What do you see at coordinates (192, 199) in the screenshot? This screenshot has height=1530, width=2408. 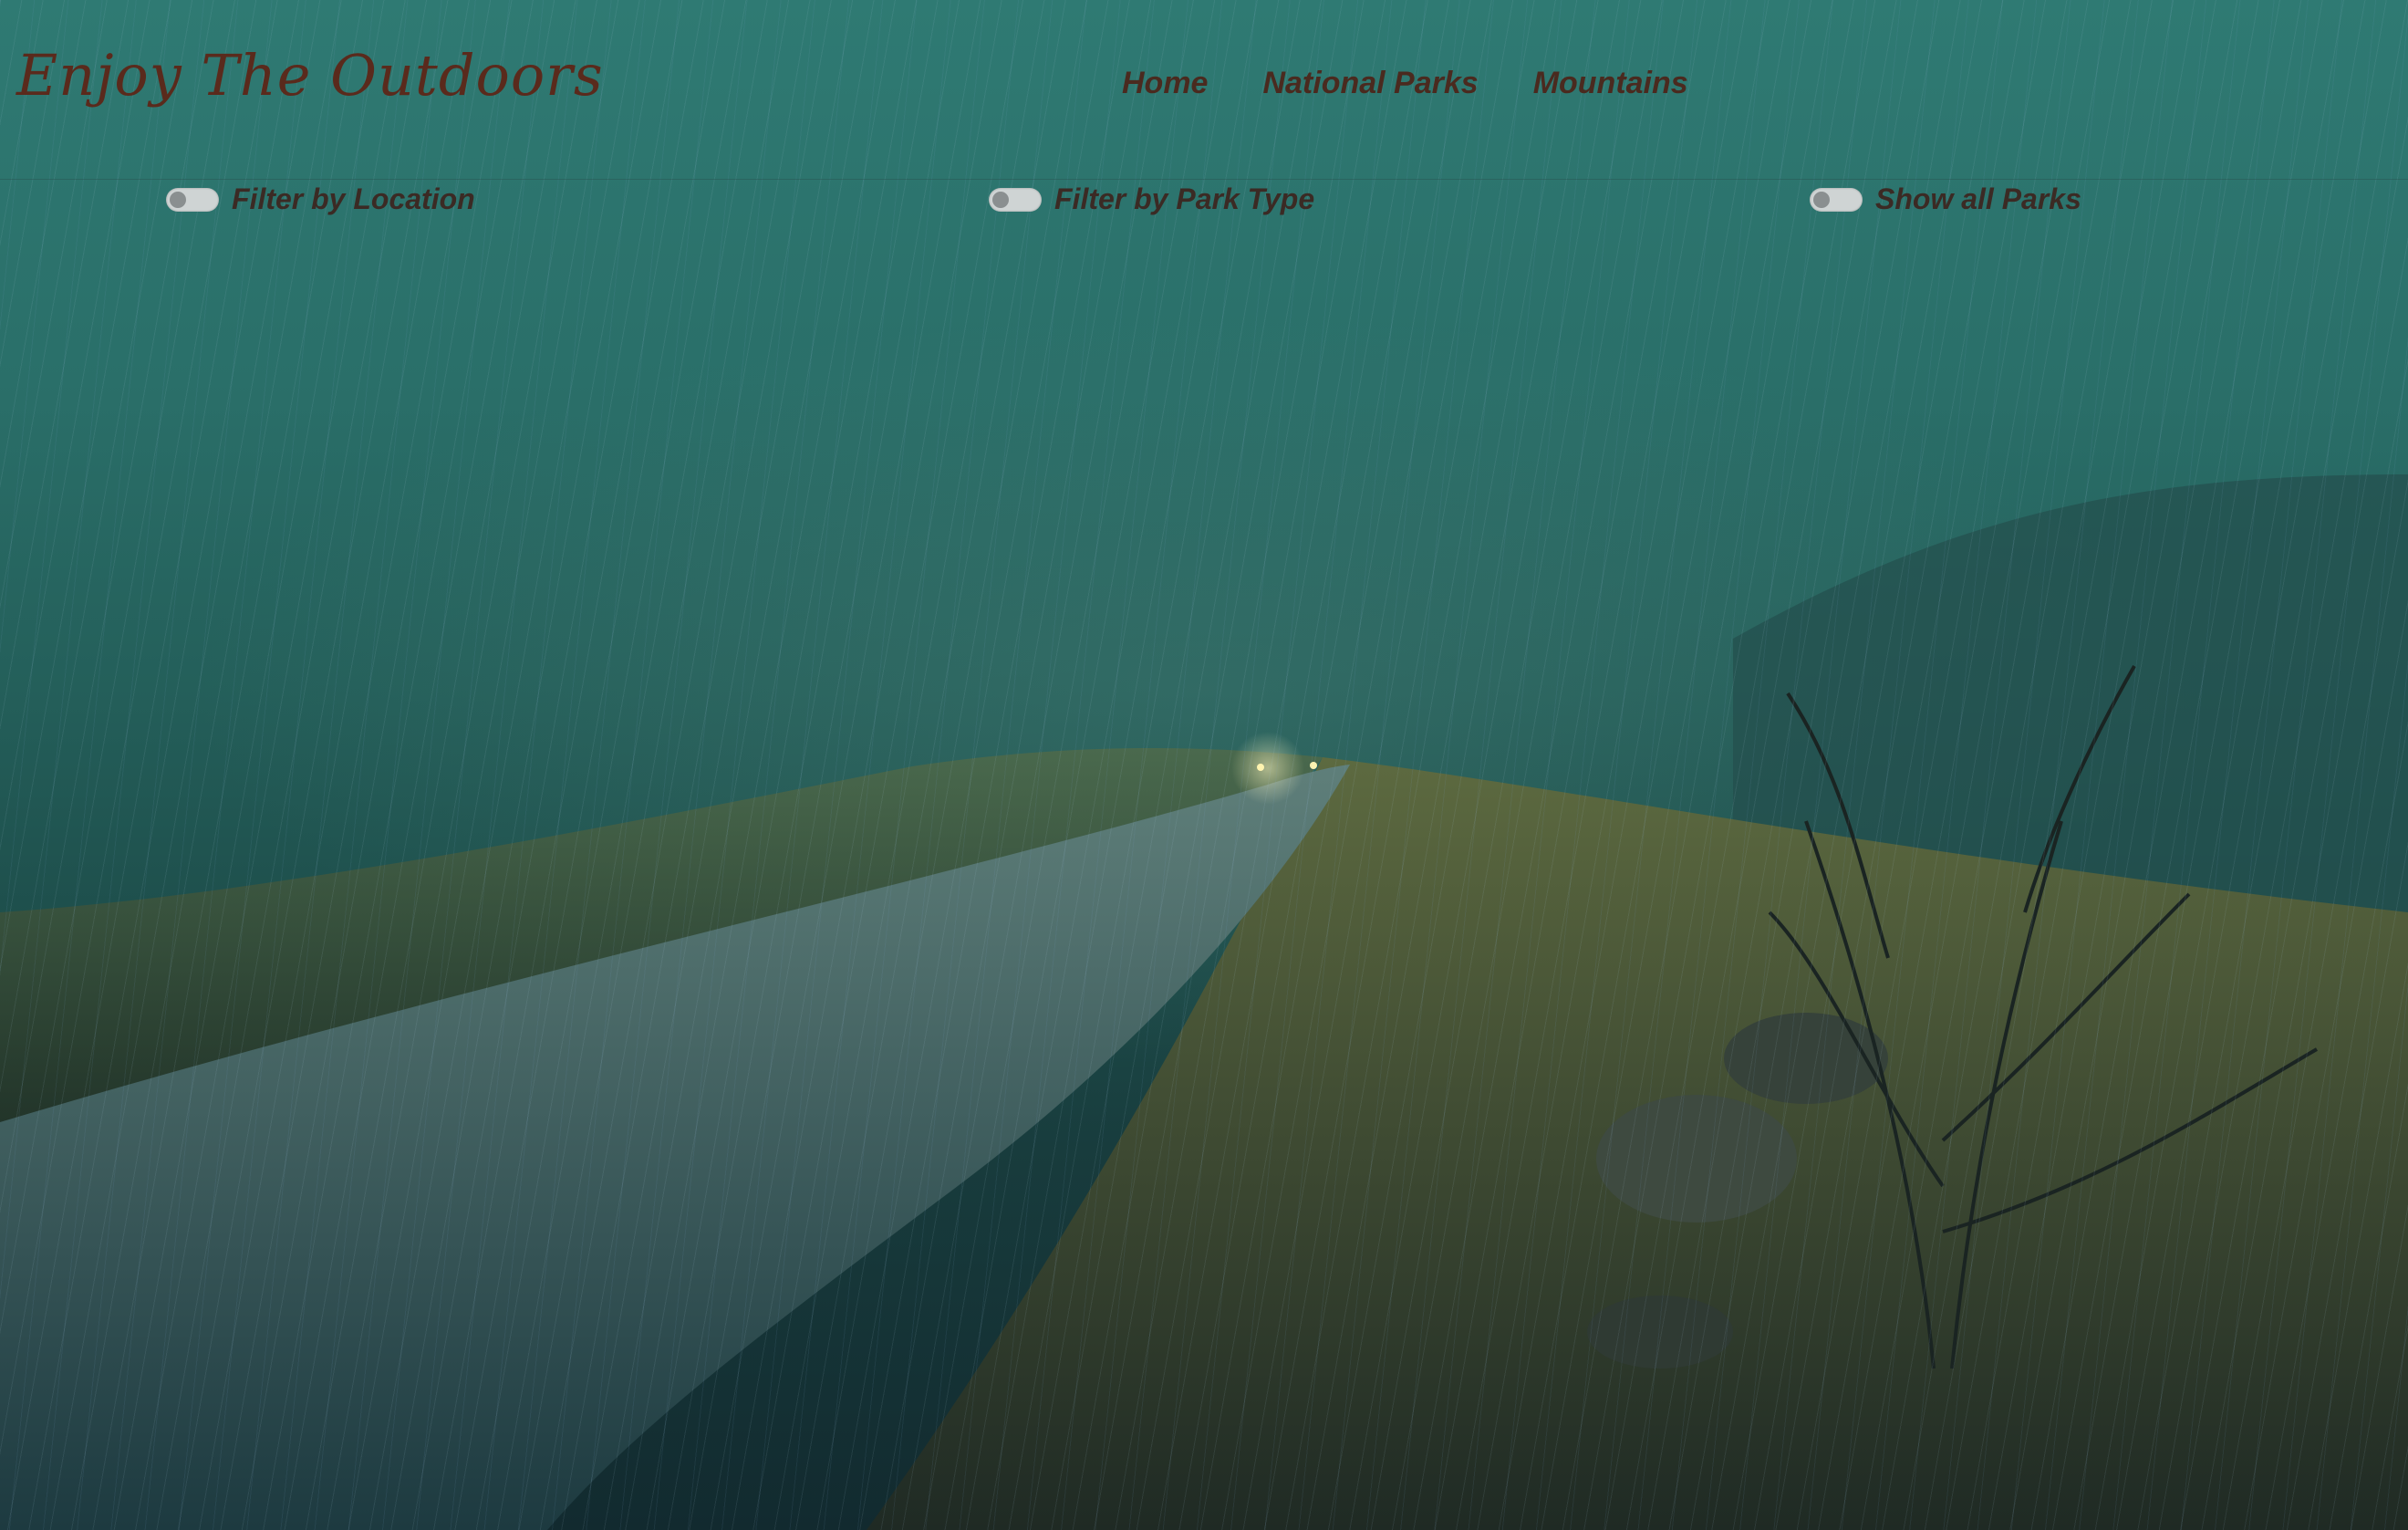 I see `filter-location-toggle` at bounding box center [192, 199].